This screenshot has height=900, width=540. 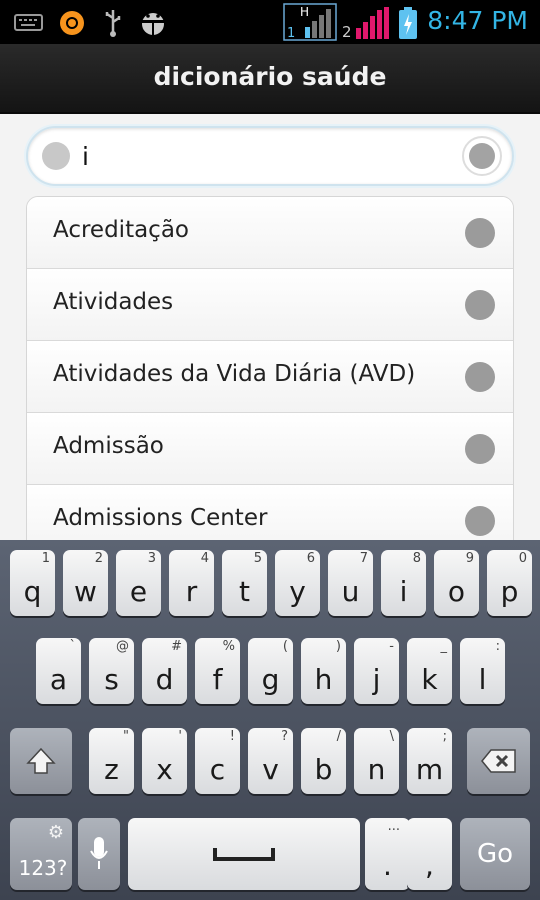 I want to click on backspace-icon, so click(x=498, y=761).